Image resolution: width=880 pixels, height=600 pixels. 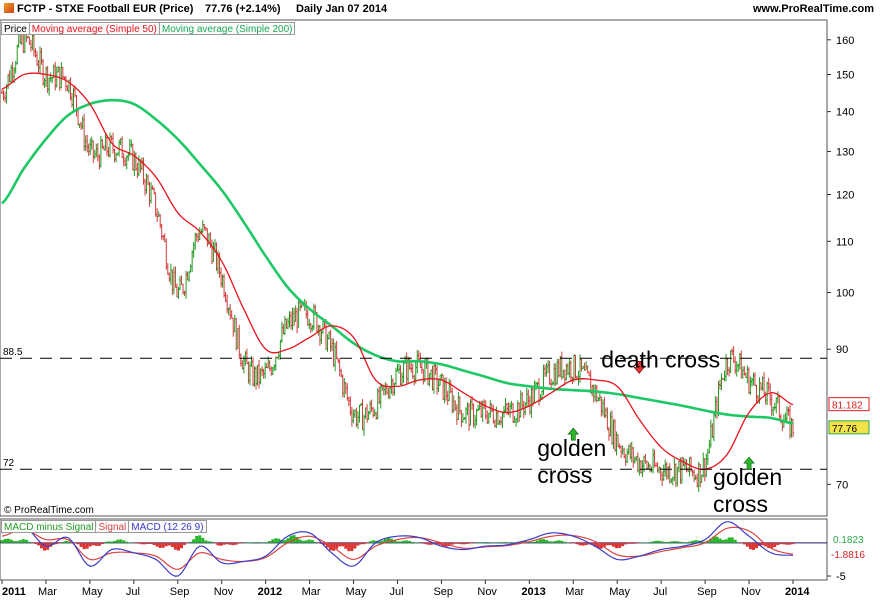 I want to click on y-tick-label: 120, so click(x=845, y=196).